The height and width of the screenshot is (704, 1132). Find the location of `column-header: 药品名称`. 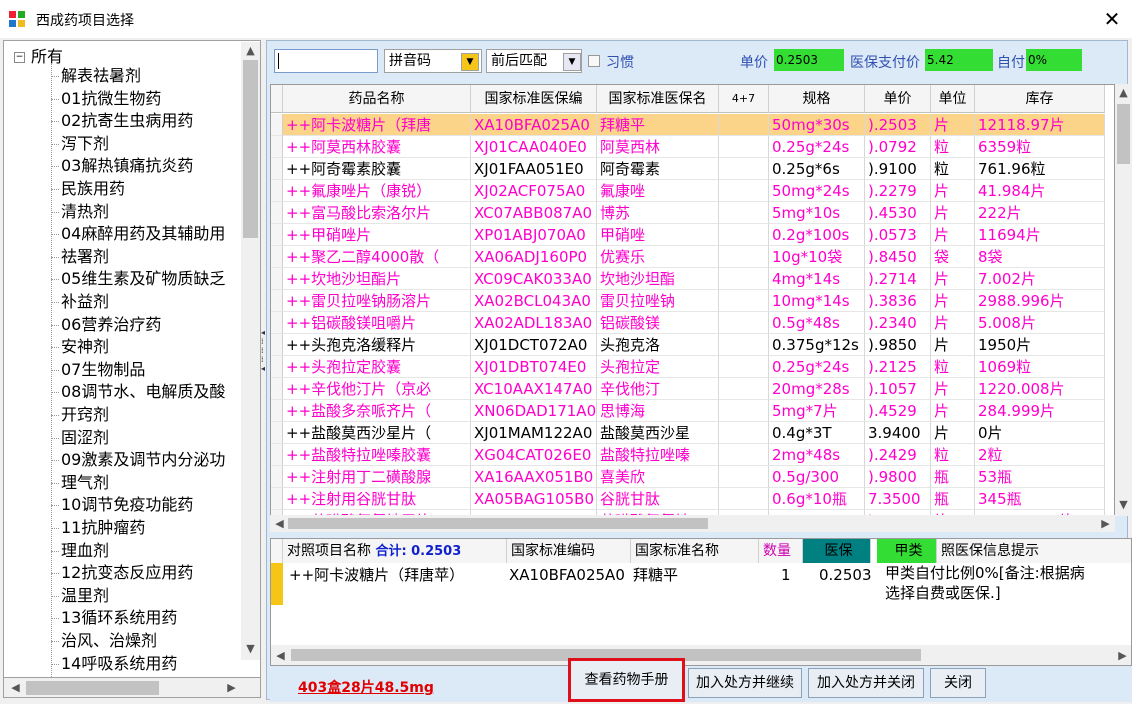

column-header: 药品名称 is located at coordinates (377, 99).